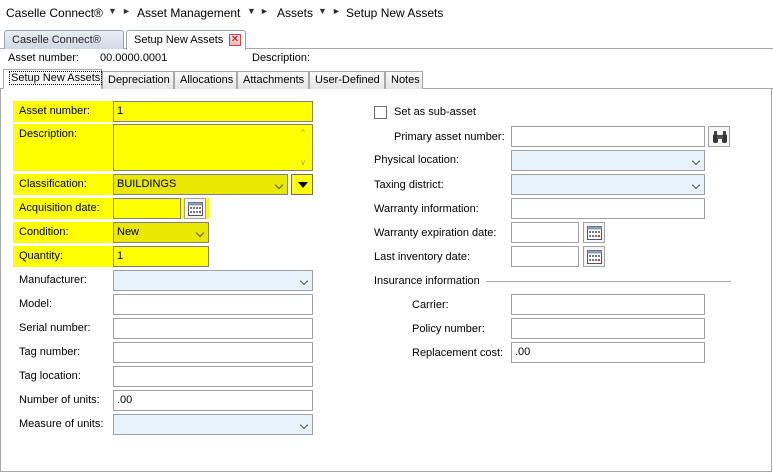 This screenshot has width=773, height=473. What do you see at coordinates (213, 111) in the screenshot?
I see `asset-number-input: 1` at bounding box center [213, 111].